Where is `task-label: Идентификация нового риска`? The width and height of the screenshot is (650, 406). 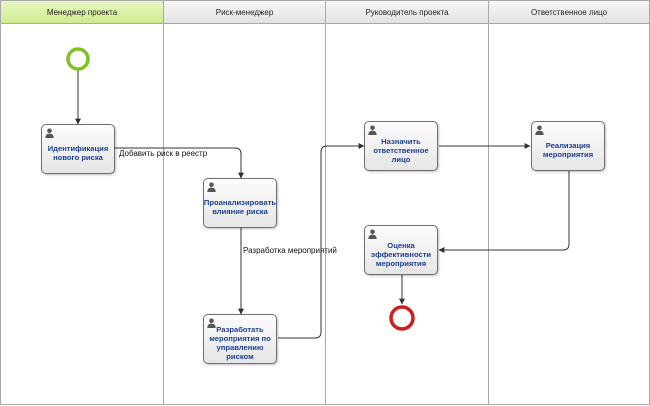 task-label: Идентификация нового риска is located at coordinates (78, 153).